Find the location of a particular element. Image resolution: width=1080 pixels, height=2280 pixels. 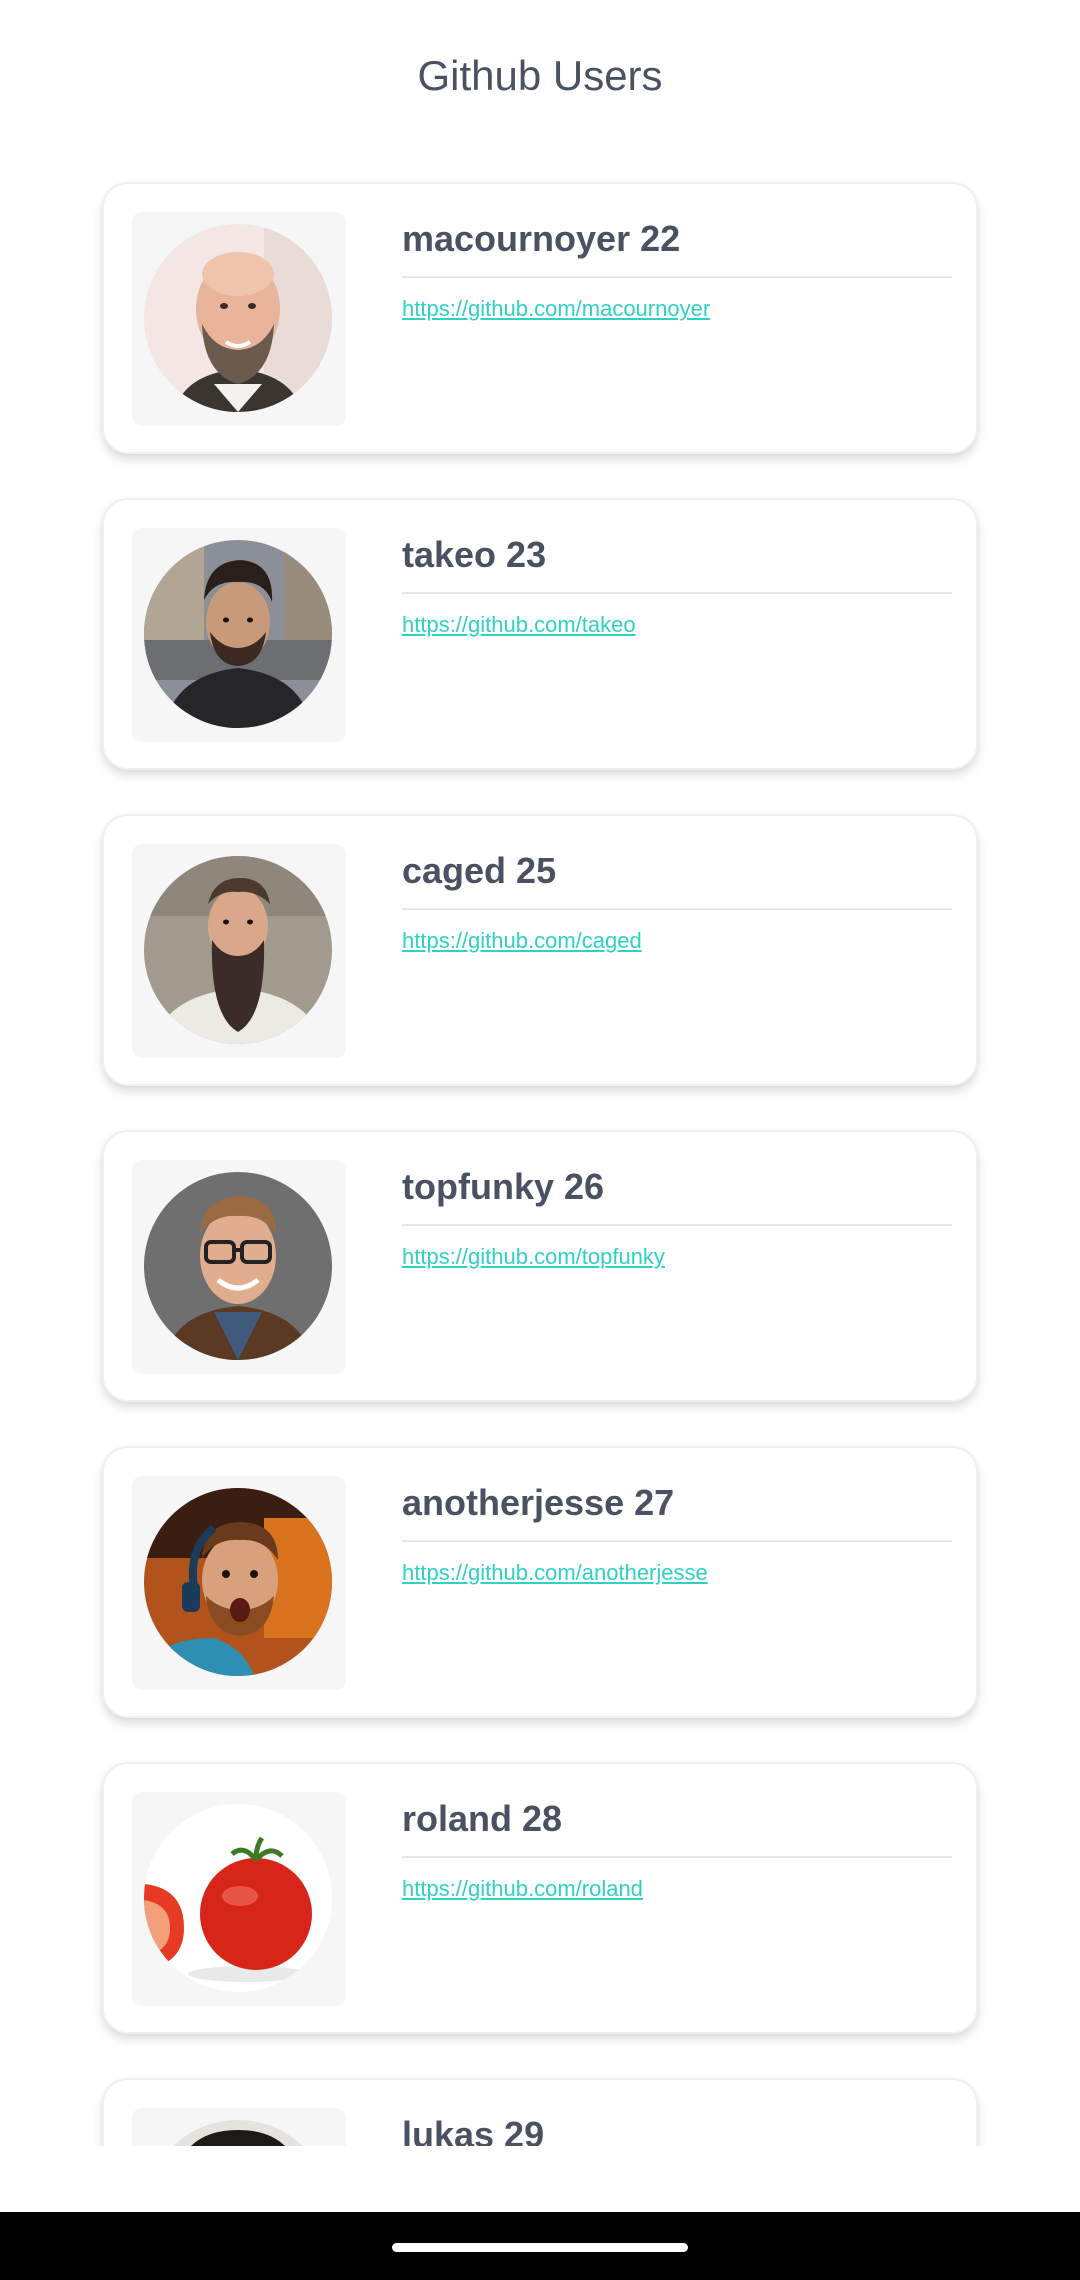

user-card: roland 28 https://github.com/roland is located at coordinates (540, 1898).